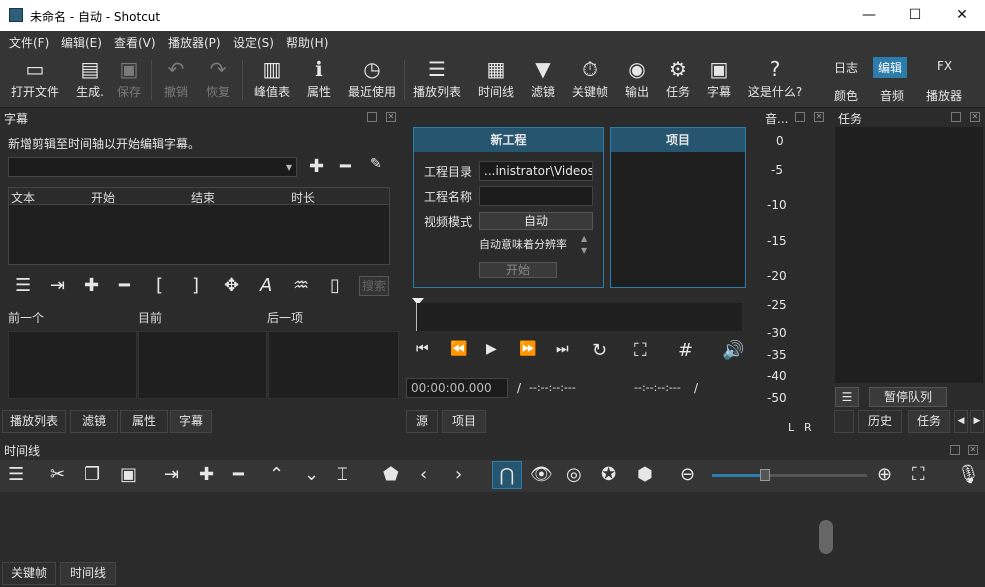 Image resolution: width=985 pixels, height=587 pixels. Describe the element at coordinates (847, 397) in the screenshot. I see `jobs-menu-button: ☰` at that location.